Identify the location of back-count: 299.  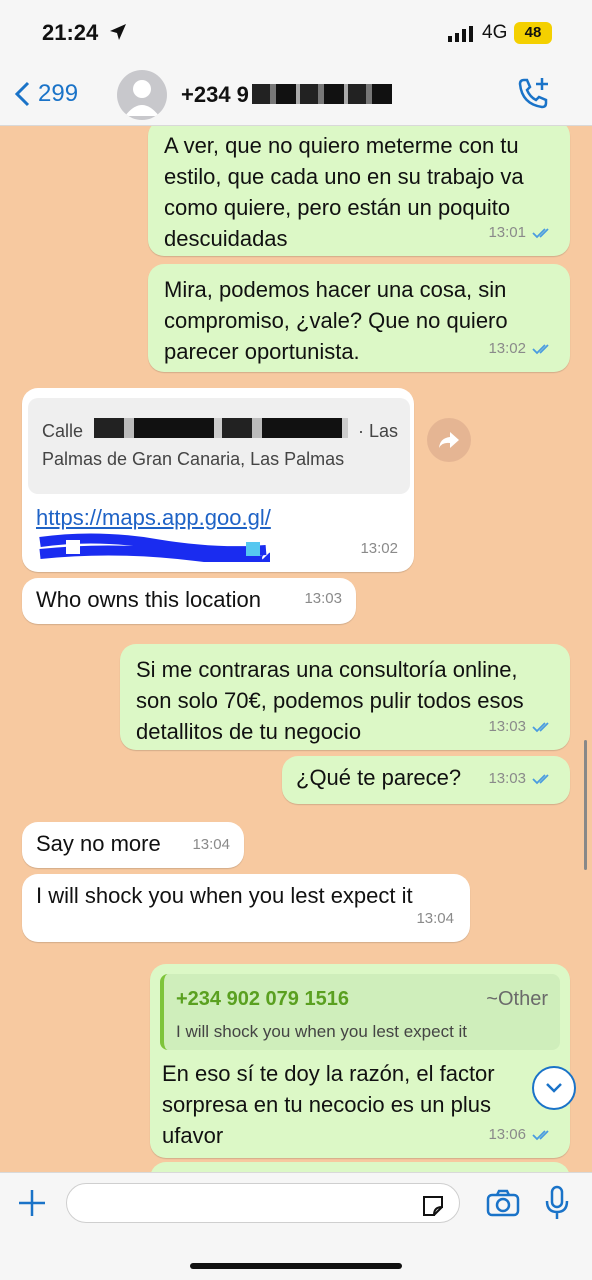
(58, 93).